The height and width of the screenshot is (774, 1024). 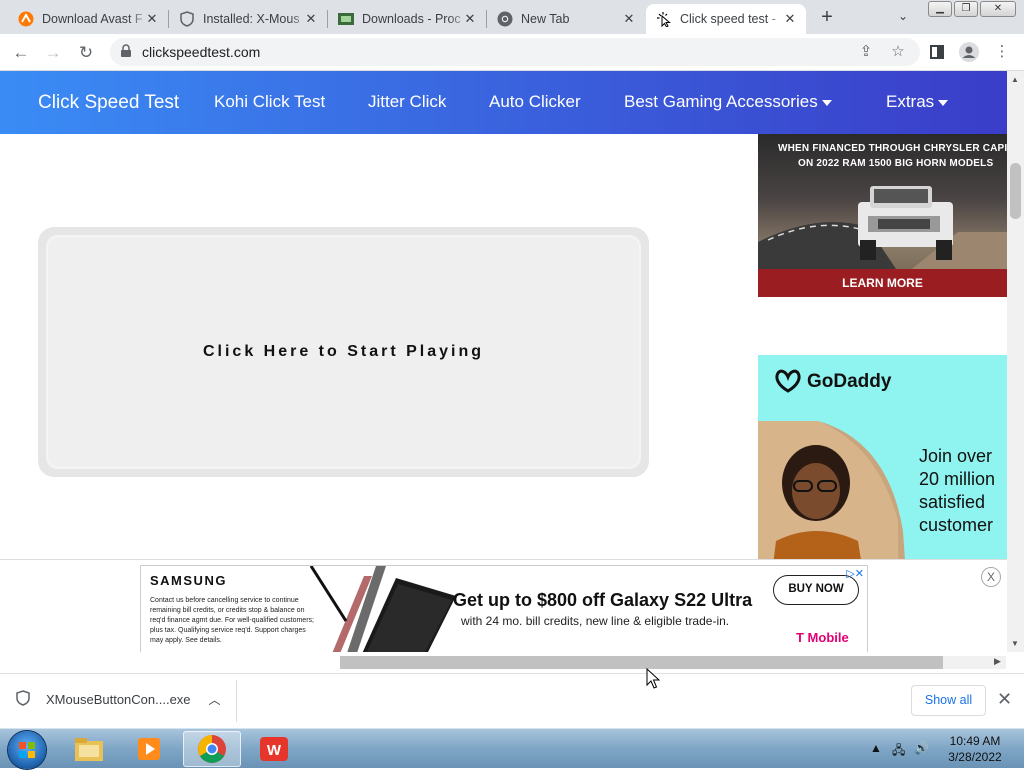 I want to click on chrome-icon, so click(x=505, y=19).